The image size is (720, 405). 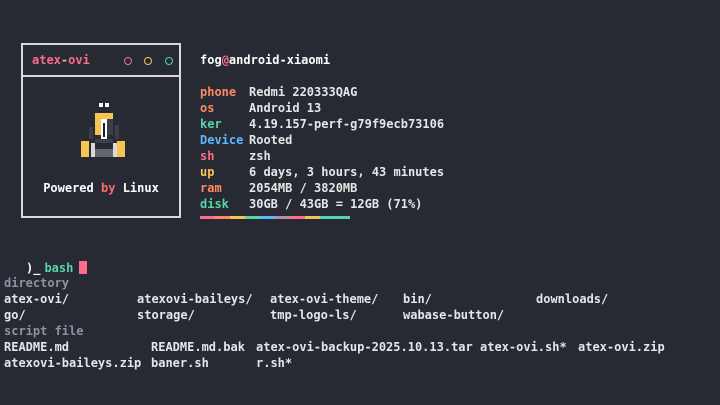 I want to click on info-value: 2054MB / 3820MB, so click(x=303, y=188).